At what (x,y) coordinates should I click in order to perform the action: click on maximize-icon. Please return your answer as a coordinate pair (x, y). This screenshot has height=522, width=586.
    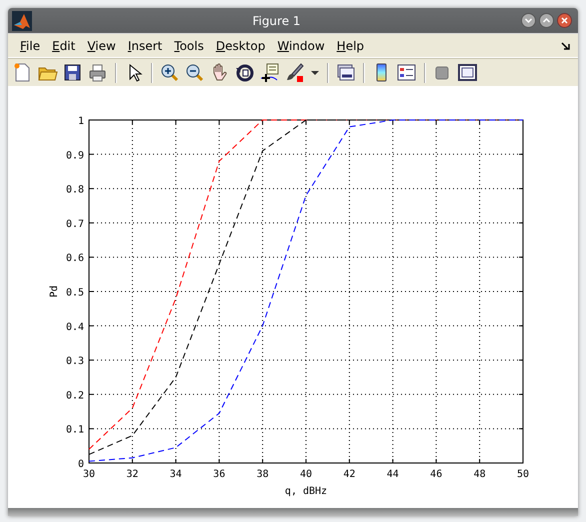
    Looking at the image, I should click on (546, 20).